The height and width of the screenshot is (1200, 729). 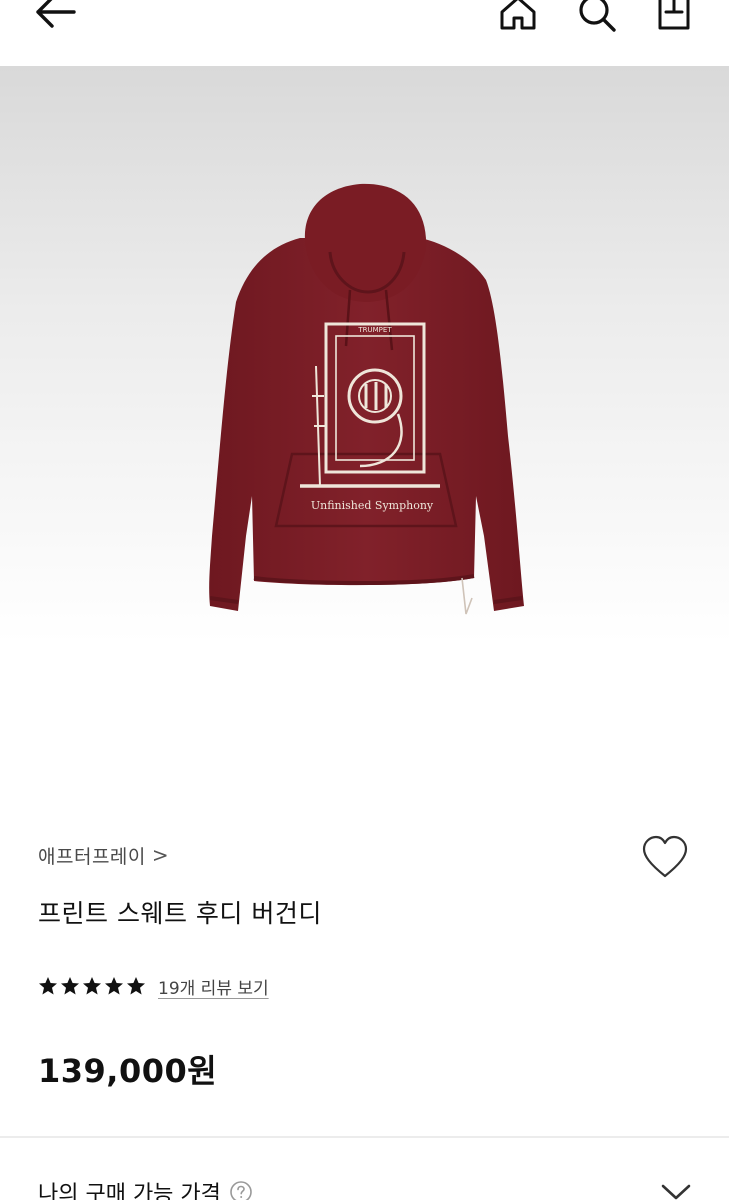 I want to click on home-icon, so click(x=518, y=18).